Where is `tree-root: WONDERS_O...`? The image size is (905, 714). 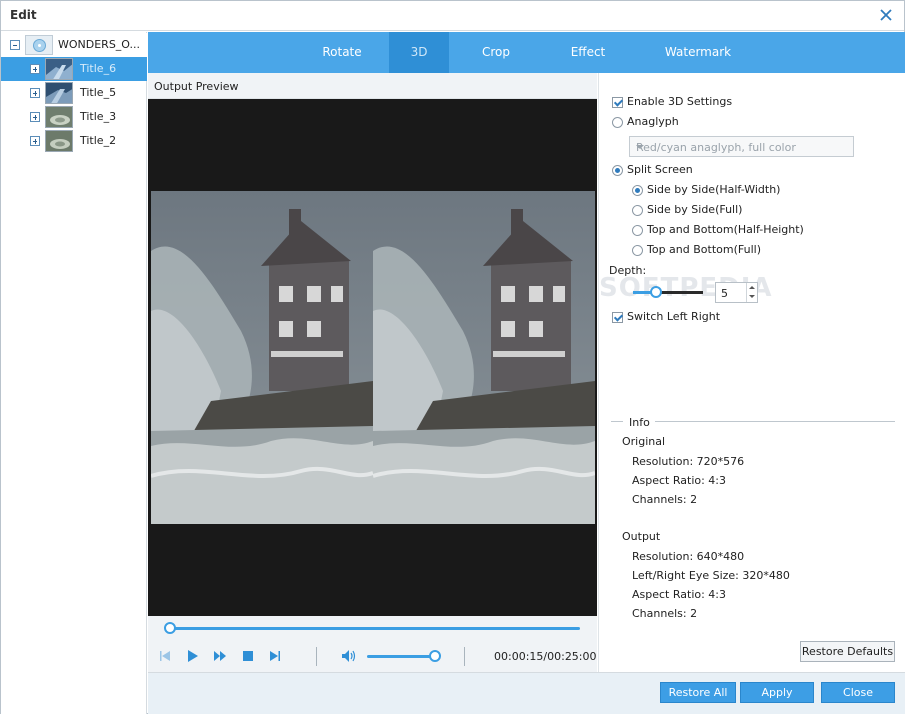 tree-root: WONDERS_O... is located at coordinates (74, 45).